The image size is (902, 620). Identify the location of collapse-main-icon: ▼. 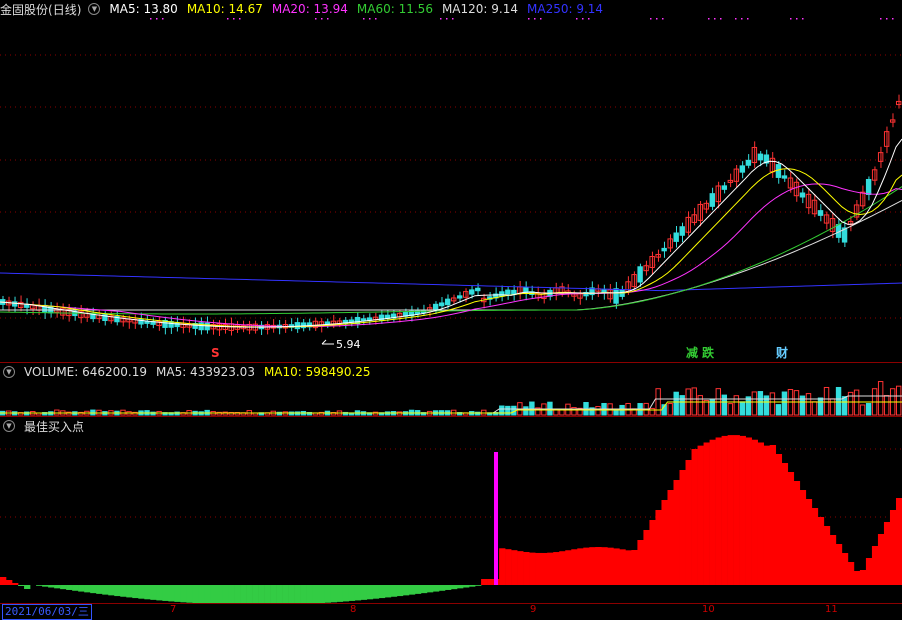
(94, 9).